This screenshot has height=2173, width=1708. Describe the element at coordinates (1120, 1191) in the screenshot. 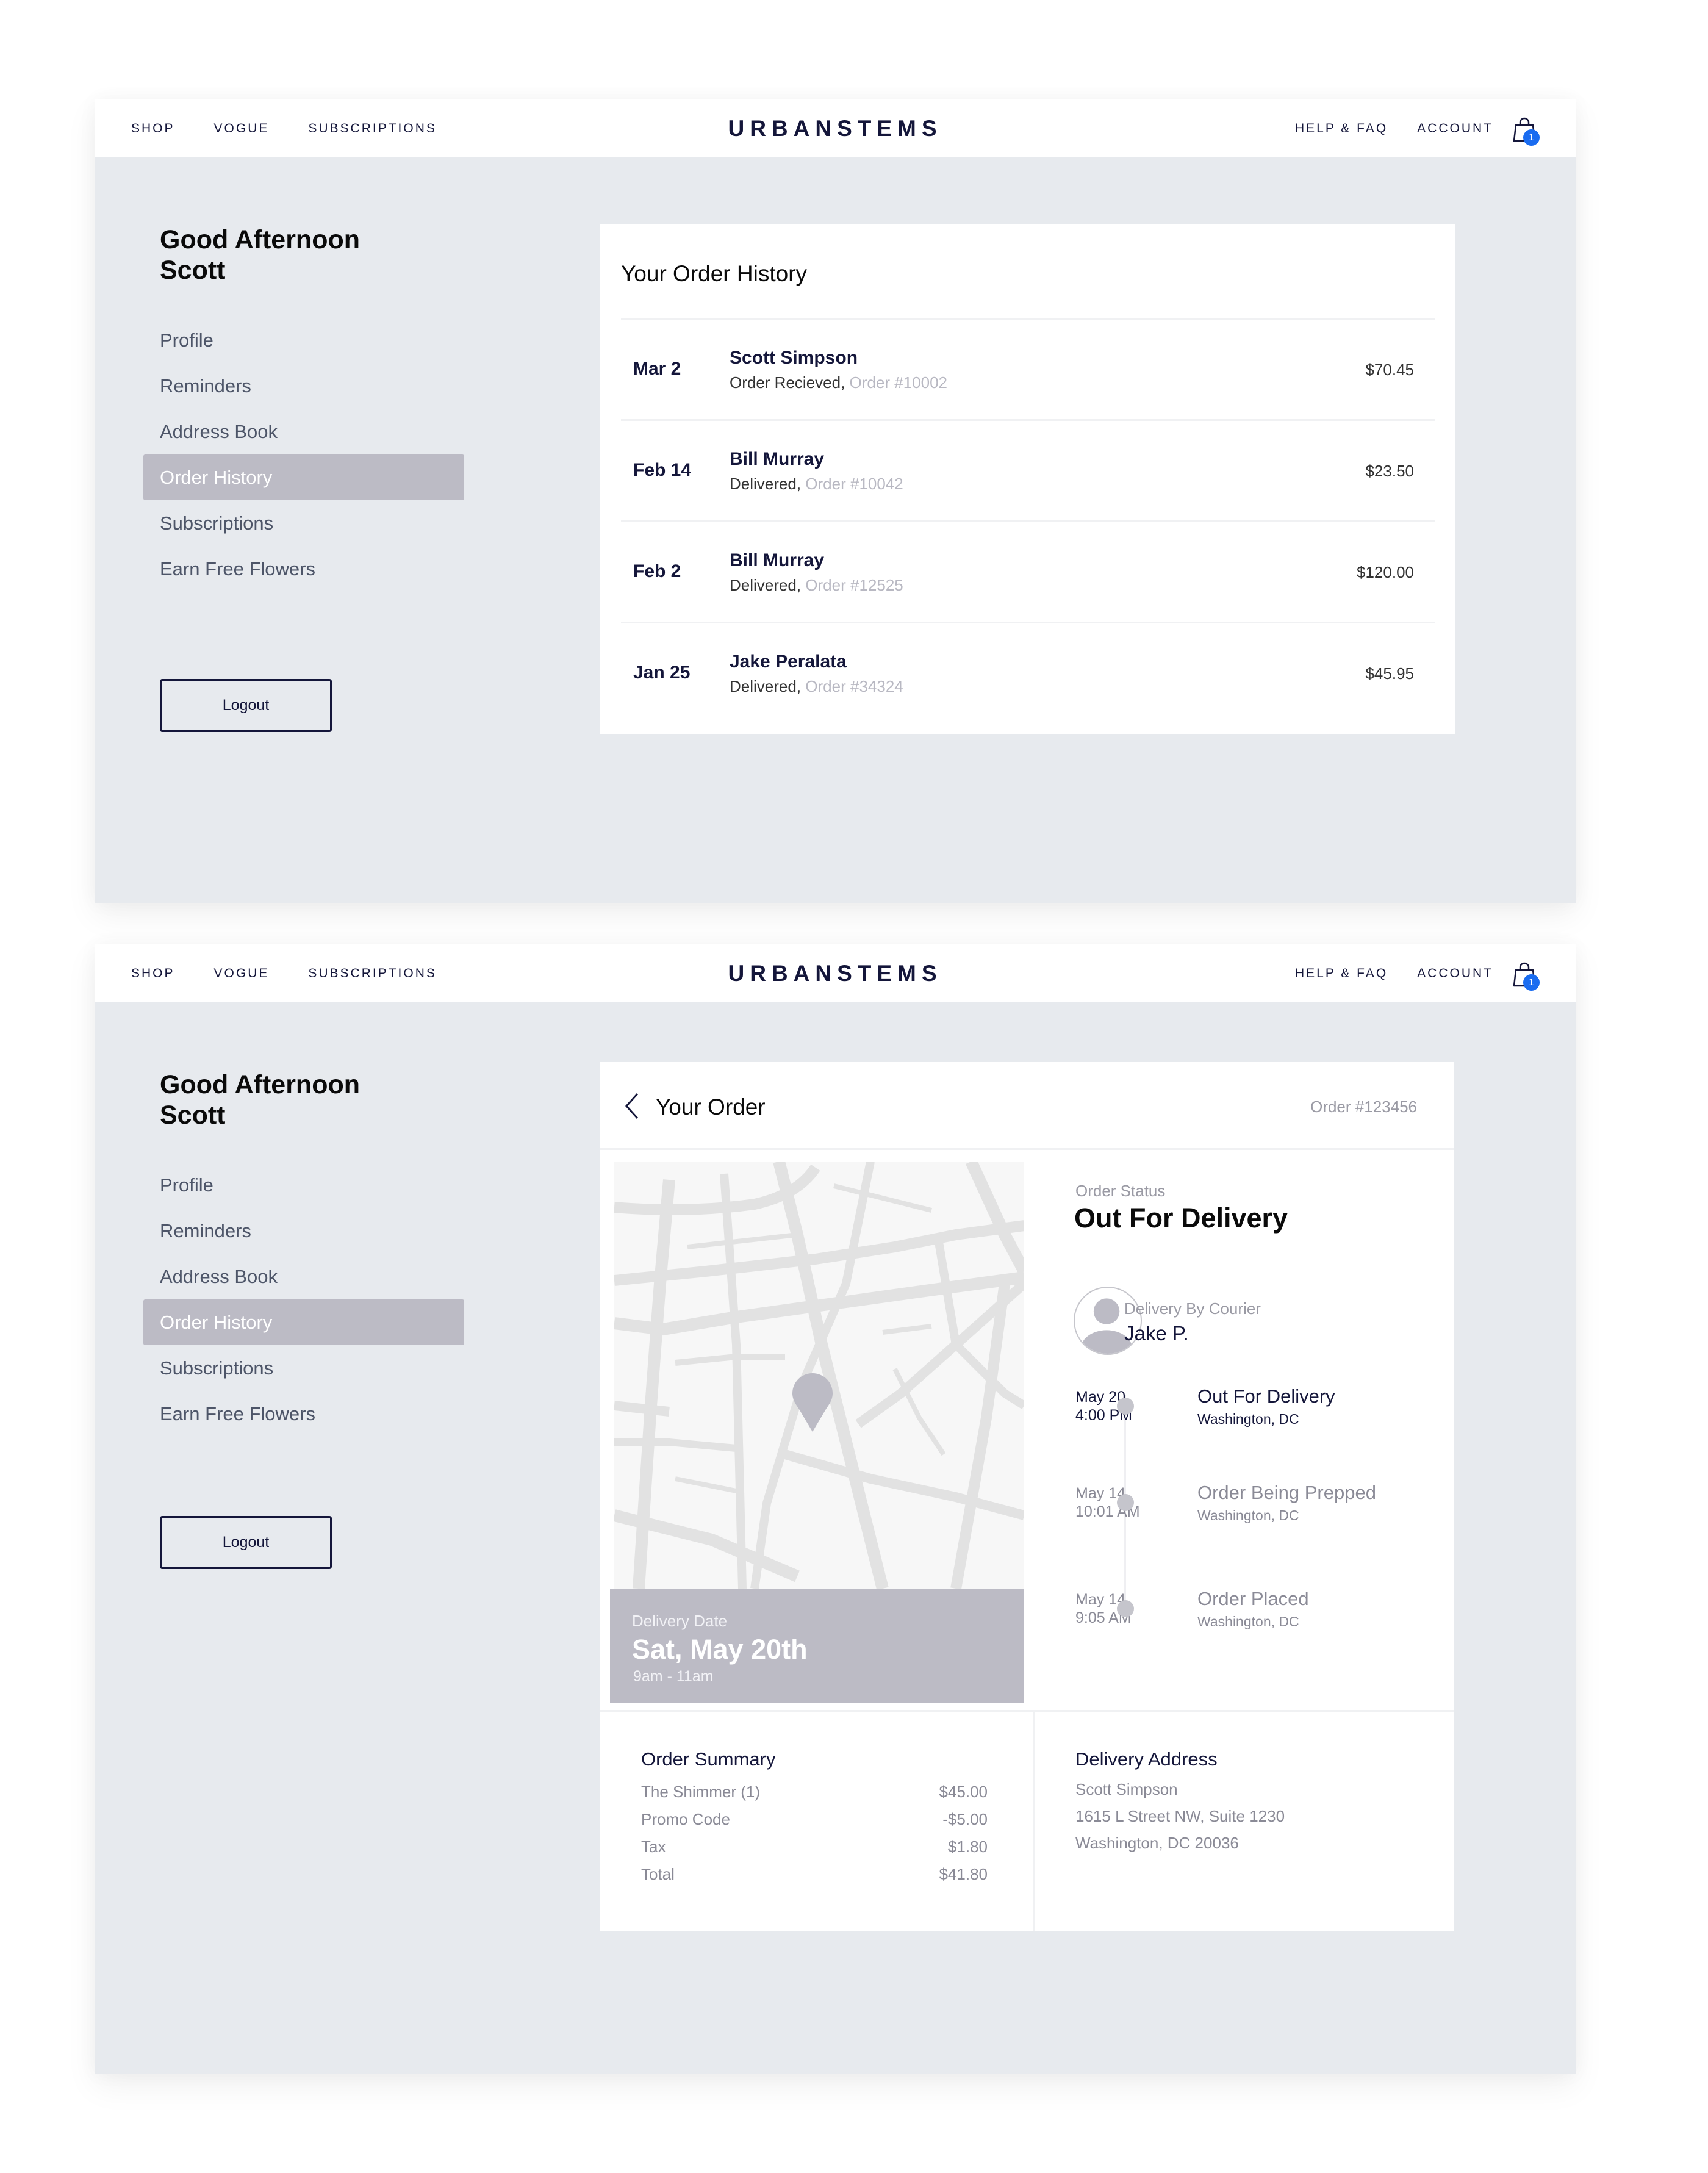

I see `order-status-label: Order Status` at that location.